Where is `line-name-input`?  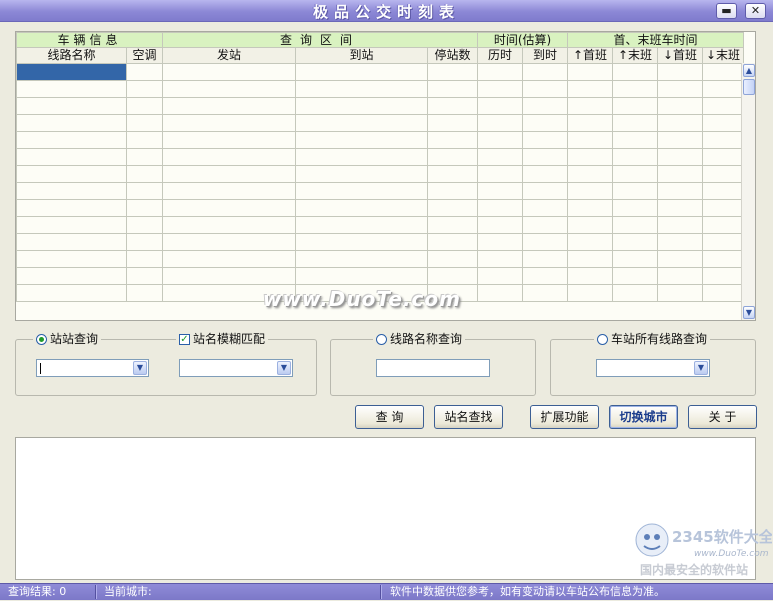
line-name-input is located at coordinates (433, 368).